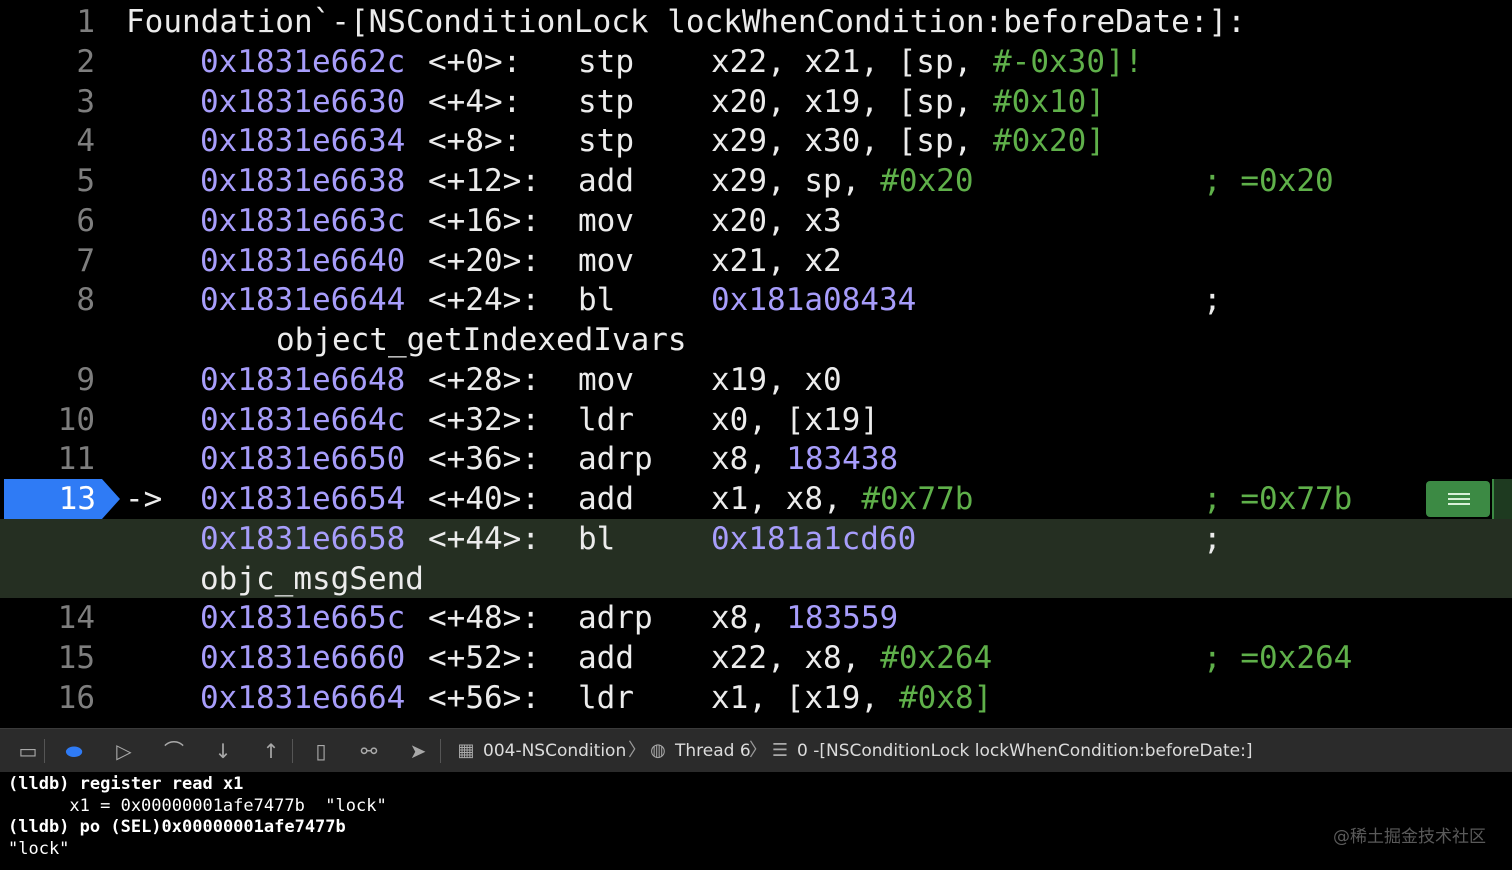 The image size is (1512, 870). Describe the element at coordinates (85, 141) in the screenshot. I see `line-number: 4` at that location.